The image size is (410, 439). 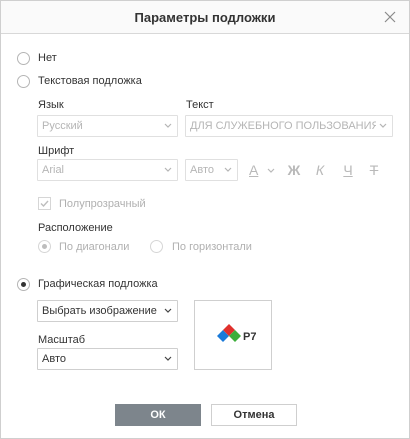 What do you see at coordinates (99, 311) in the screenshot?
I see `choose-image-label: Выбрать изображение` at bounding box center [99, 311].